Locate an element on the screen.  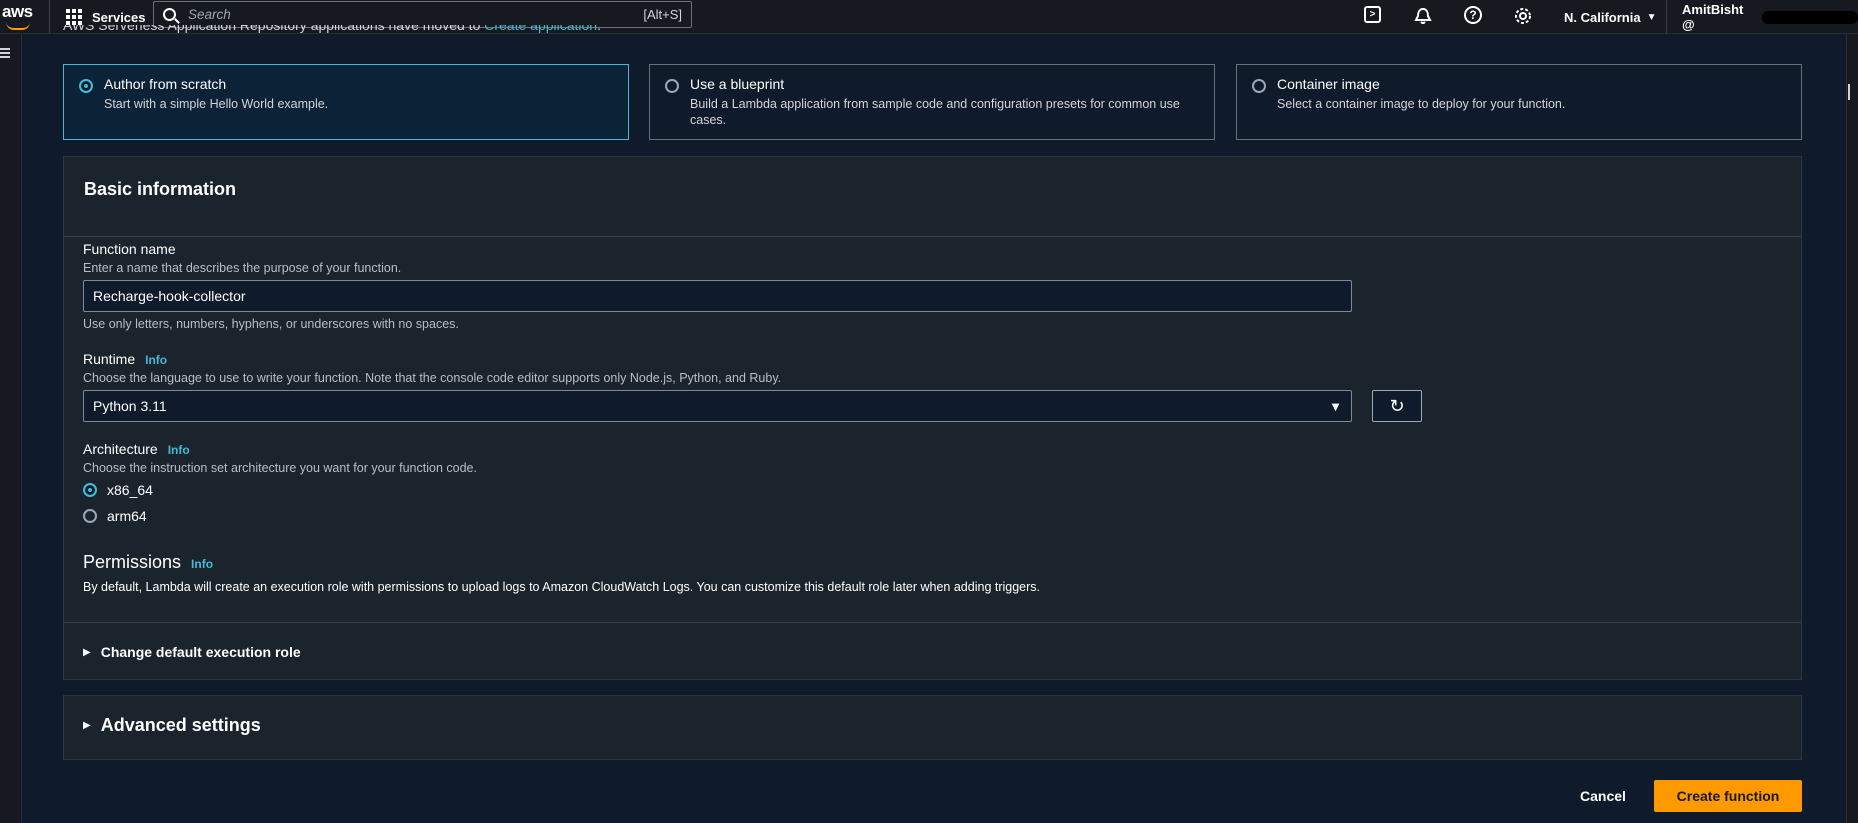
permissions-heading: Permissions Info is located at coordinates (148, 562).